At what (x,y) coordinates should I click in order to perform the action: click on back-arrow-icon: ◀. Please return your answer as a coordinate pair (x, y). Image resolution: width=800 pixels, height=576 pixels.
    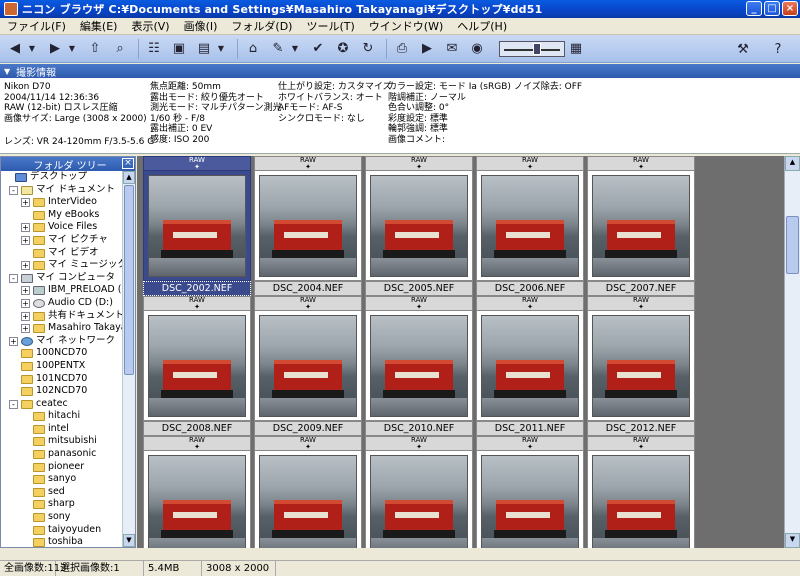
    Looking at the image, I should click on (15, 49).